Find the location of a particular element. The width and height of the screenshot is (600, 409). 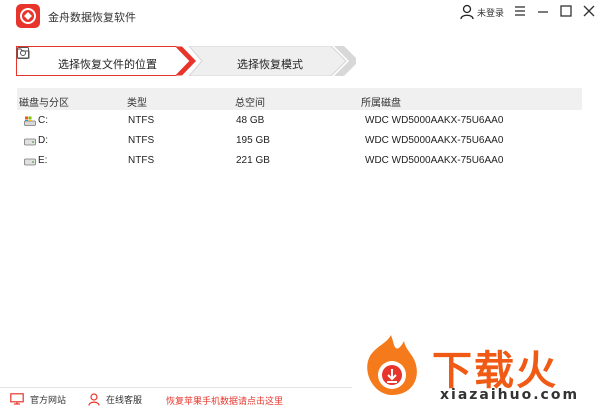

support-icon is located at coordinates (94, 399).